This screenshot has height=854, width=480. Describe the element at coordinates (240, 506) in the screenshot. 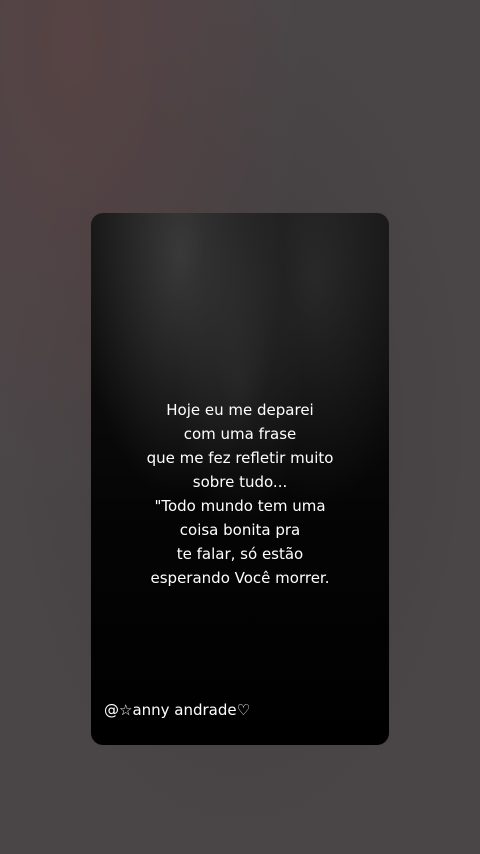

I see `quote-line: "Todo mundo tem uma` at that location.